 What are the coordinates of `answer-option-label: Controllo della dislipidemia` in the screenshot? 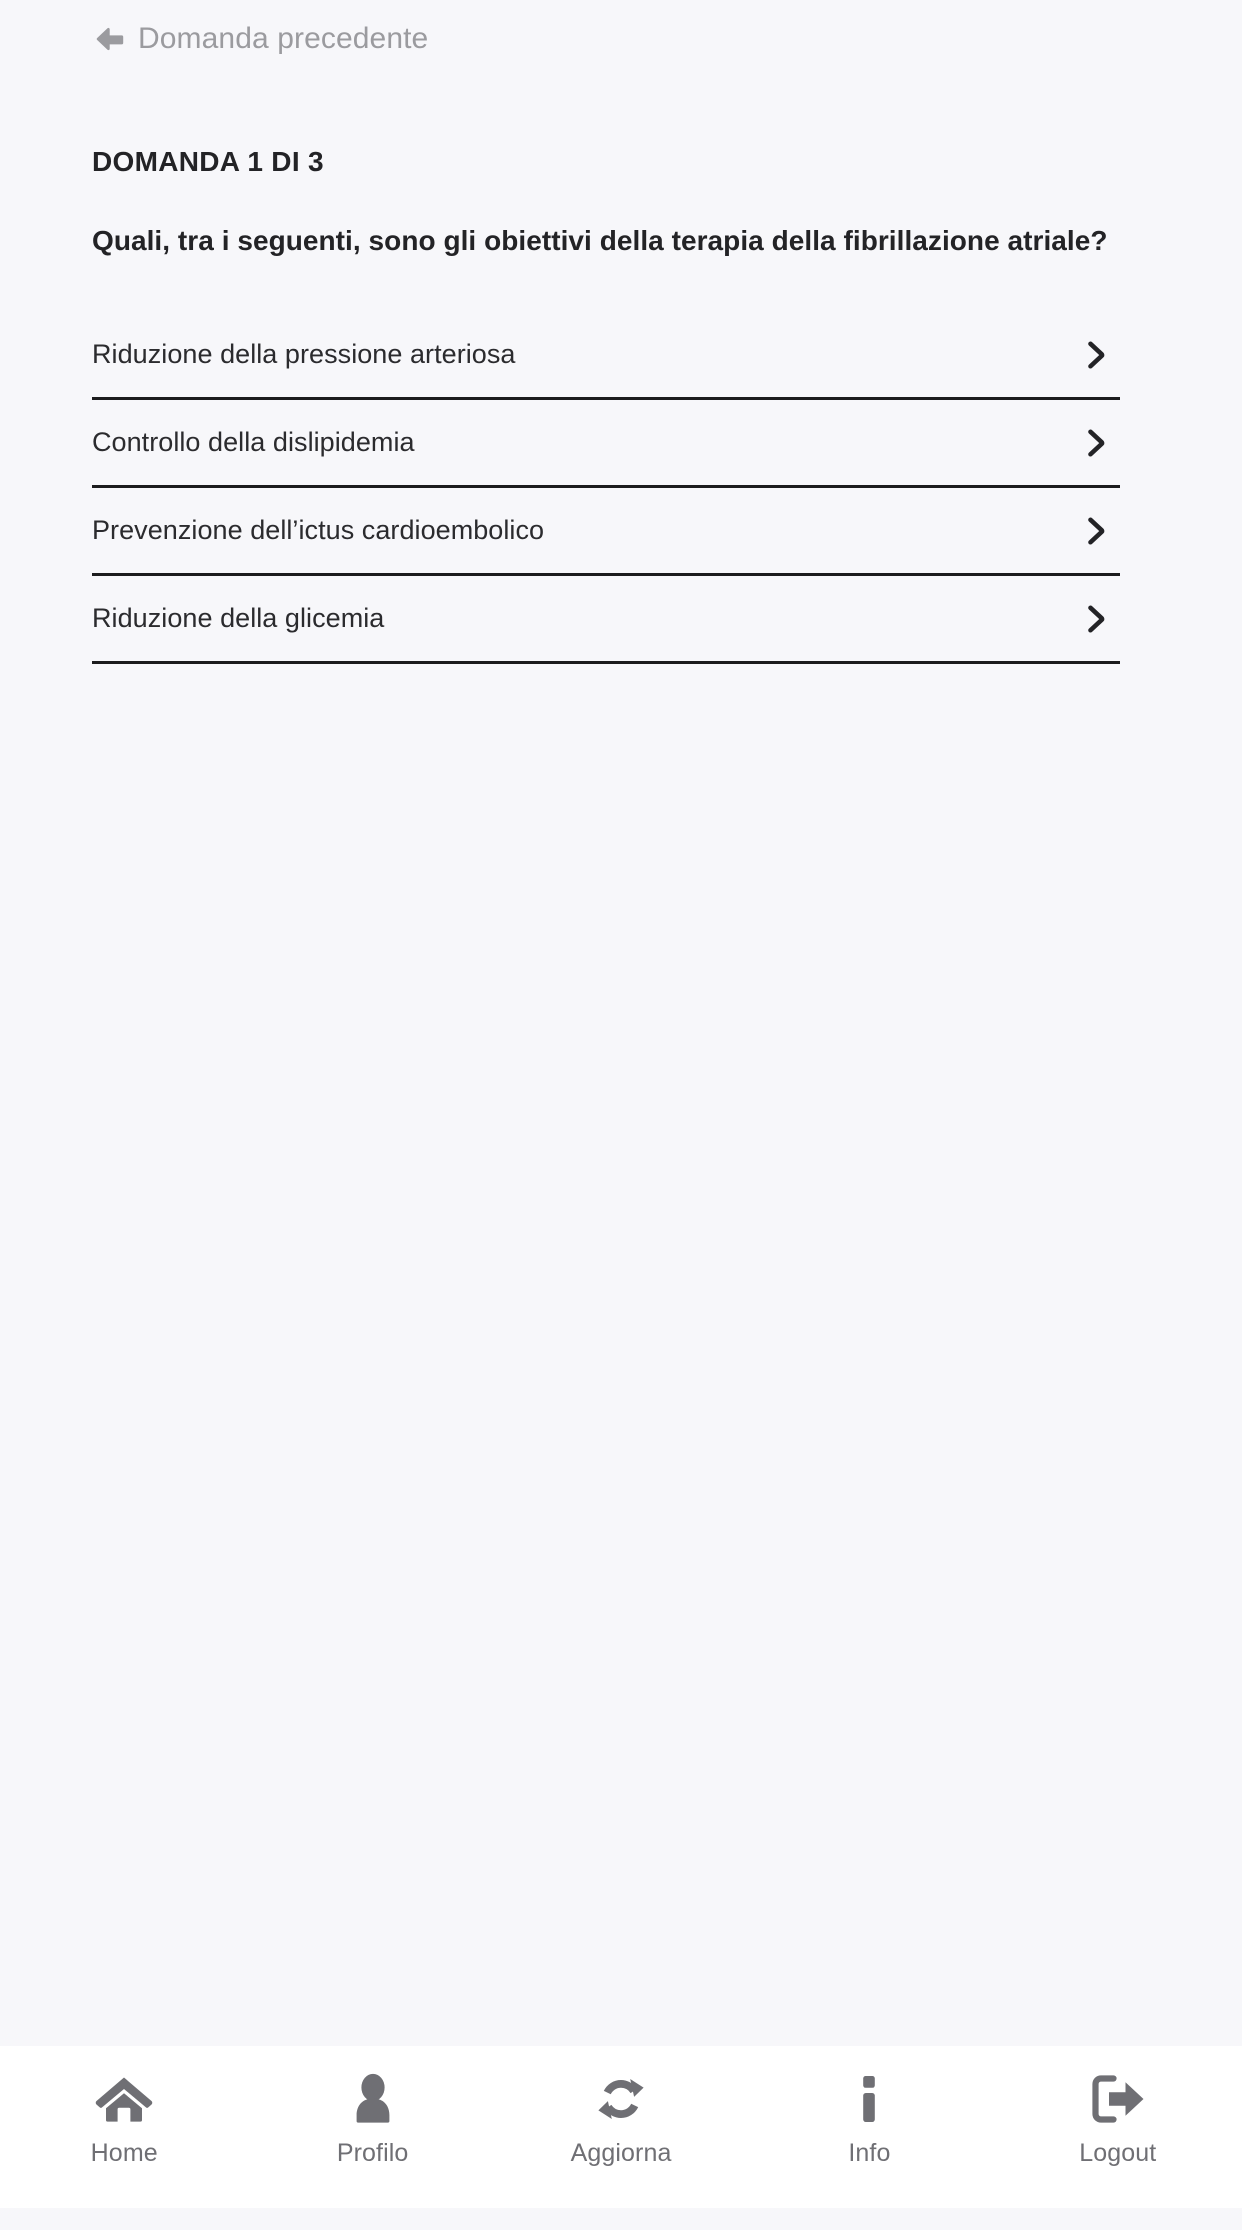 It's located at (253, 442).